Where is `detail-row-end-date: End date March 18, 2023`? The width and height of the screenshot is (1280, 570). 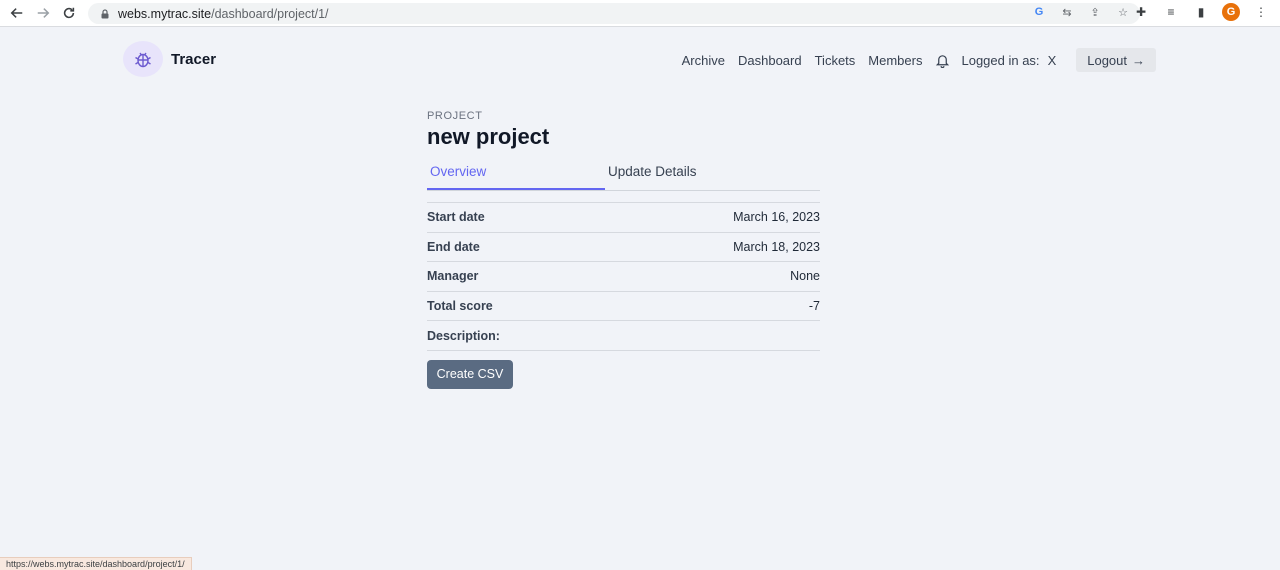 detail-row-end-date: End date March 18, 2023 is located at coordinates (623, 248).